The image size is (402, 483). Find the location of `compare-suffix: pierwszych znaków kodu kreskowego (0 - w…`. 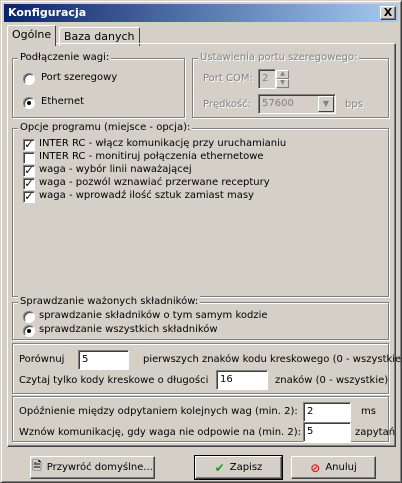

compare-suffix: pierwszych znaków kodu kreskowego (0 - w… is located at coordinates (272, 359).